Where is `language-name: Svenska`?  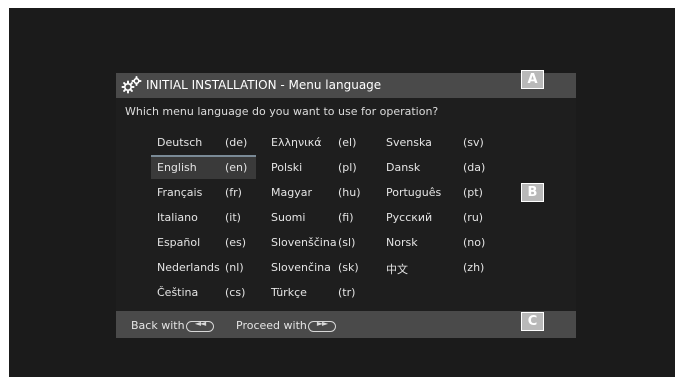 language-name: Svenska is located at coordinates (409, 142).